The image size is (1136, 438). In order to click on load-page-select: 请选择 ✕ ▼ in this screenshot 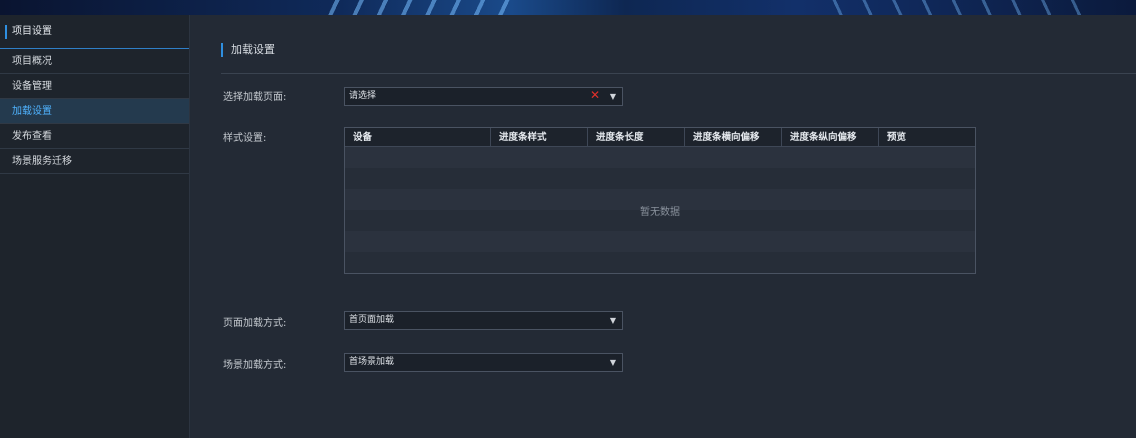, I will do `click(483, 96)`.